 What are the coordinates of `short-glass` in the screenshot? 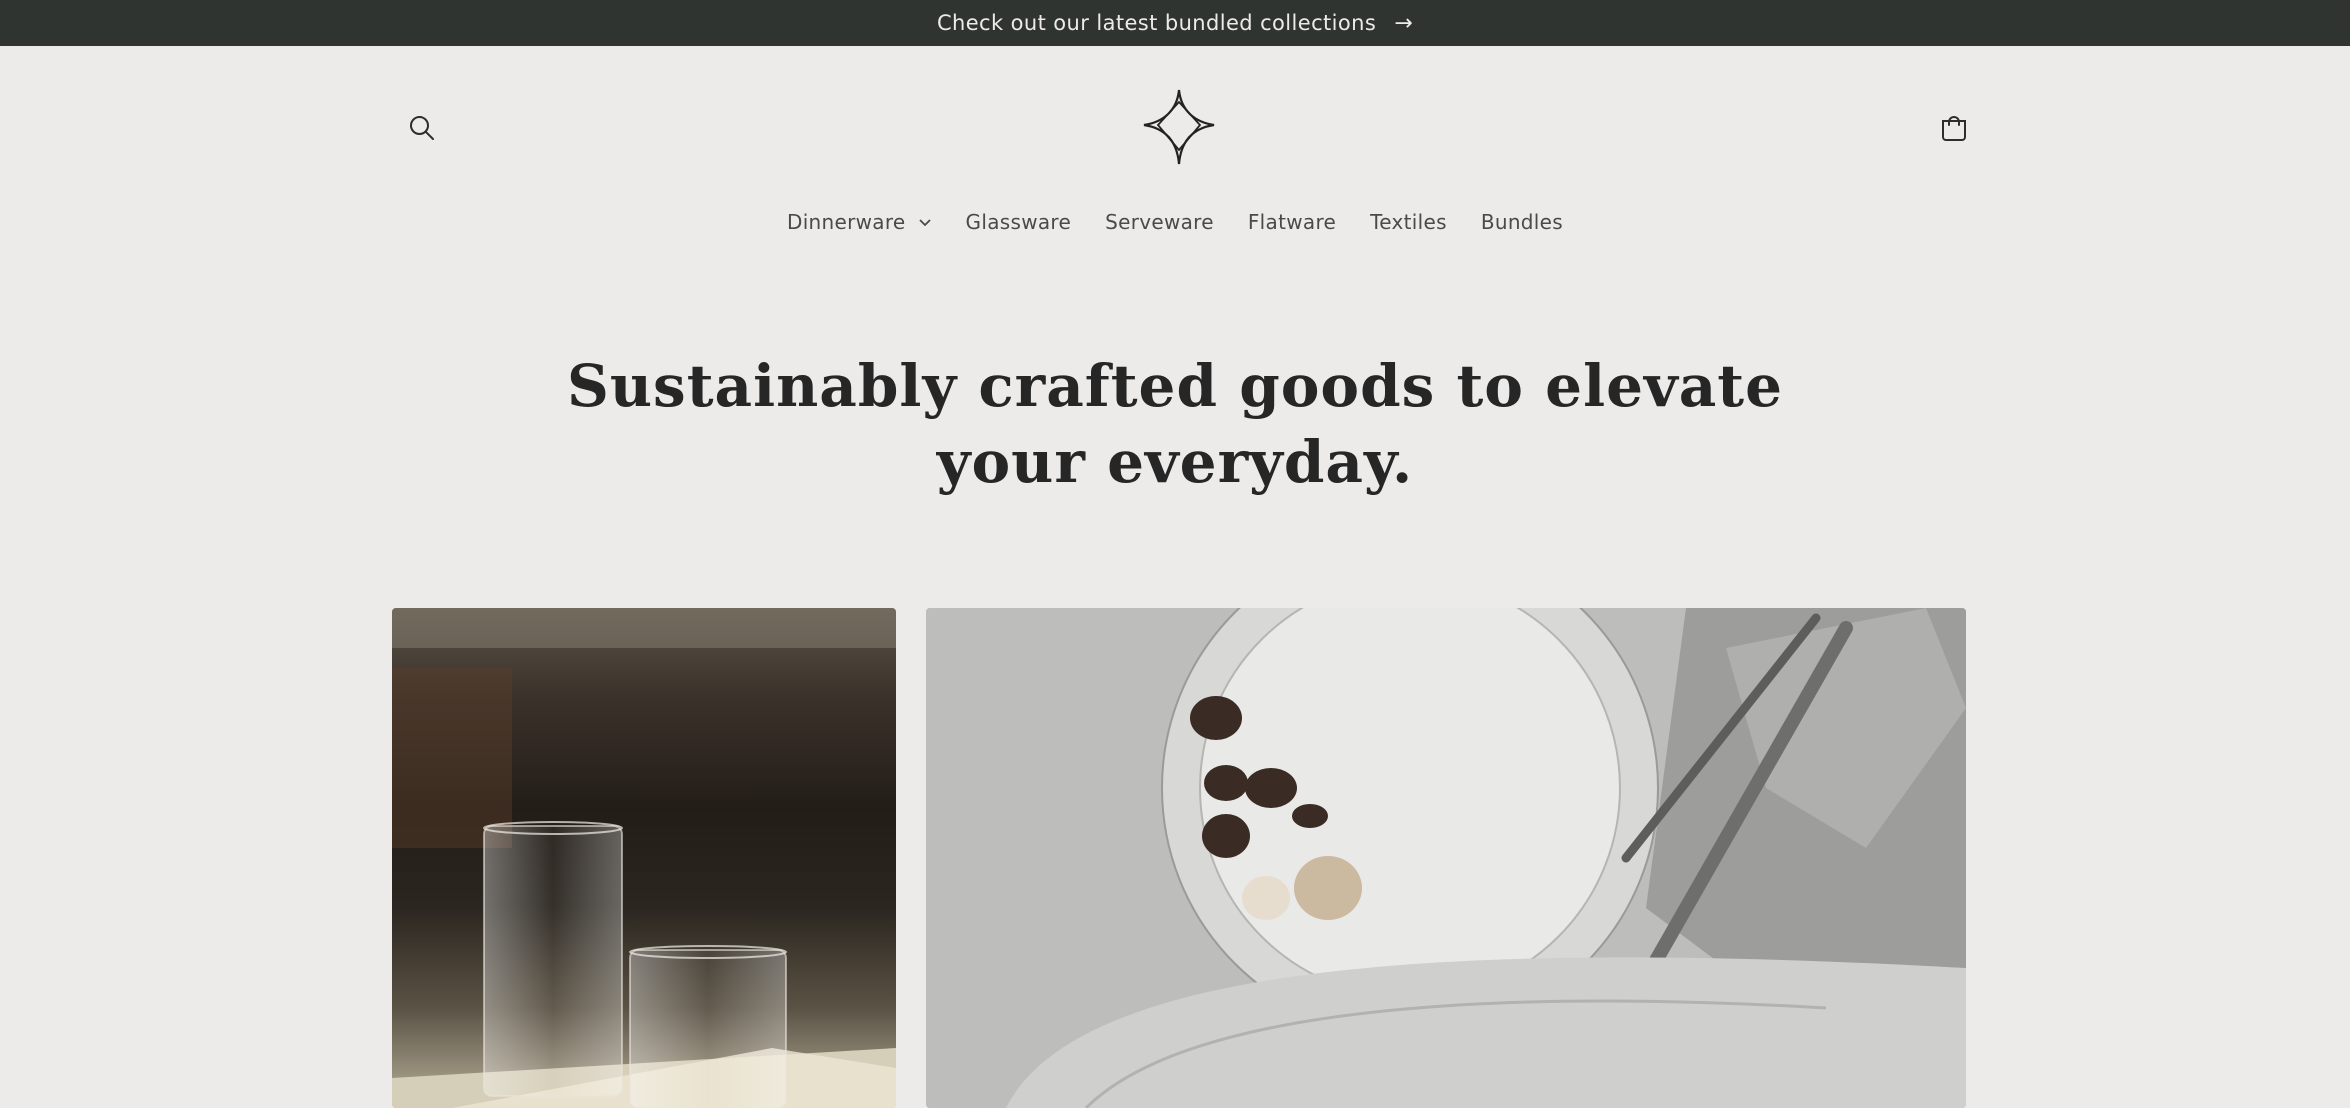 It's located at (708, 1026).